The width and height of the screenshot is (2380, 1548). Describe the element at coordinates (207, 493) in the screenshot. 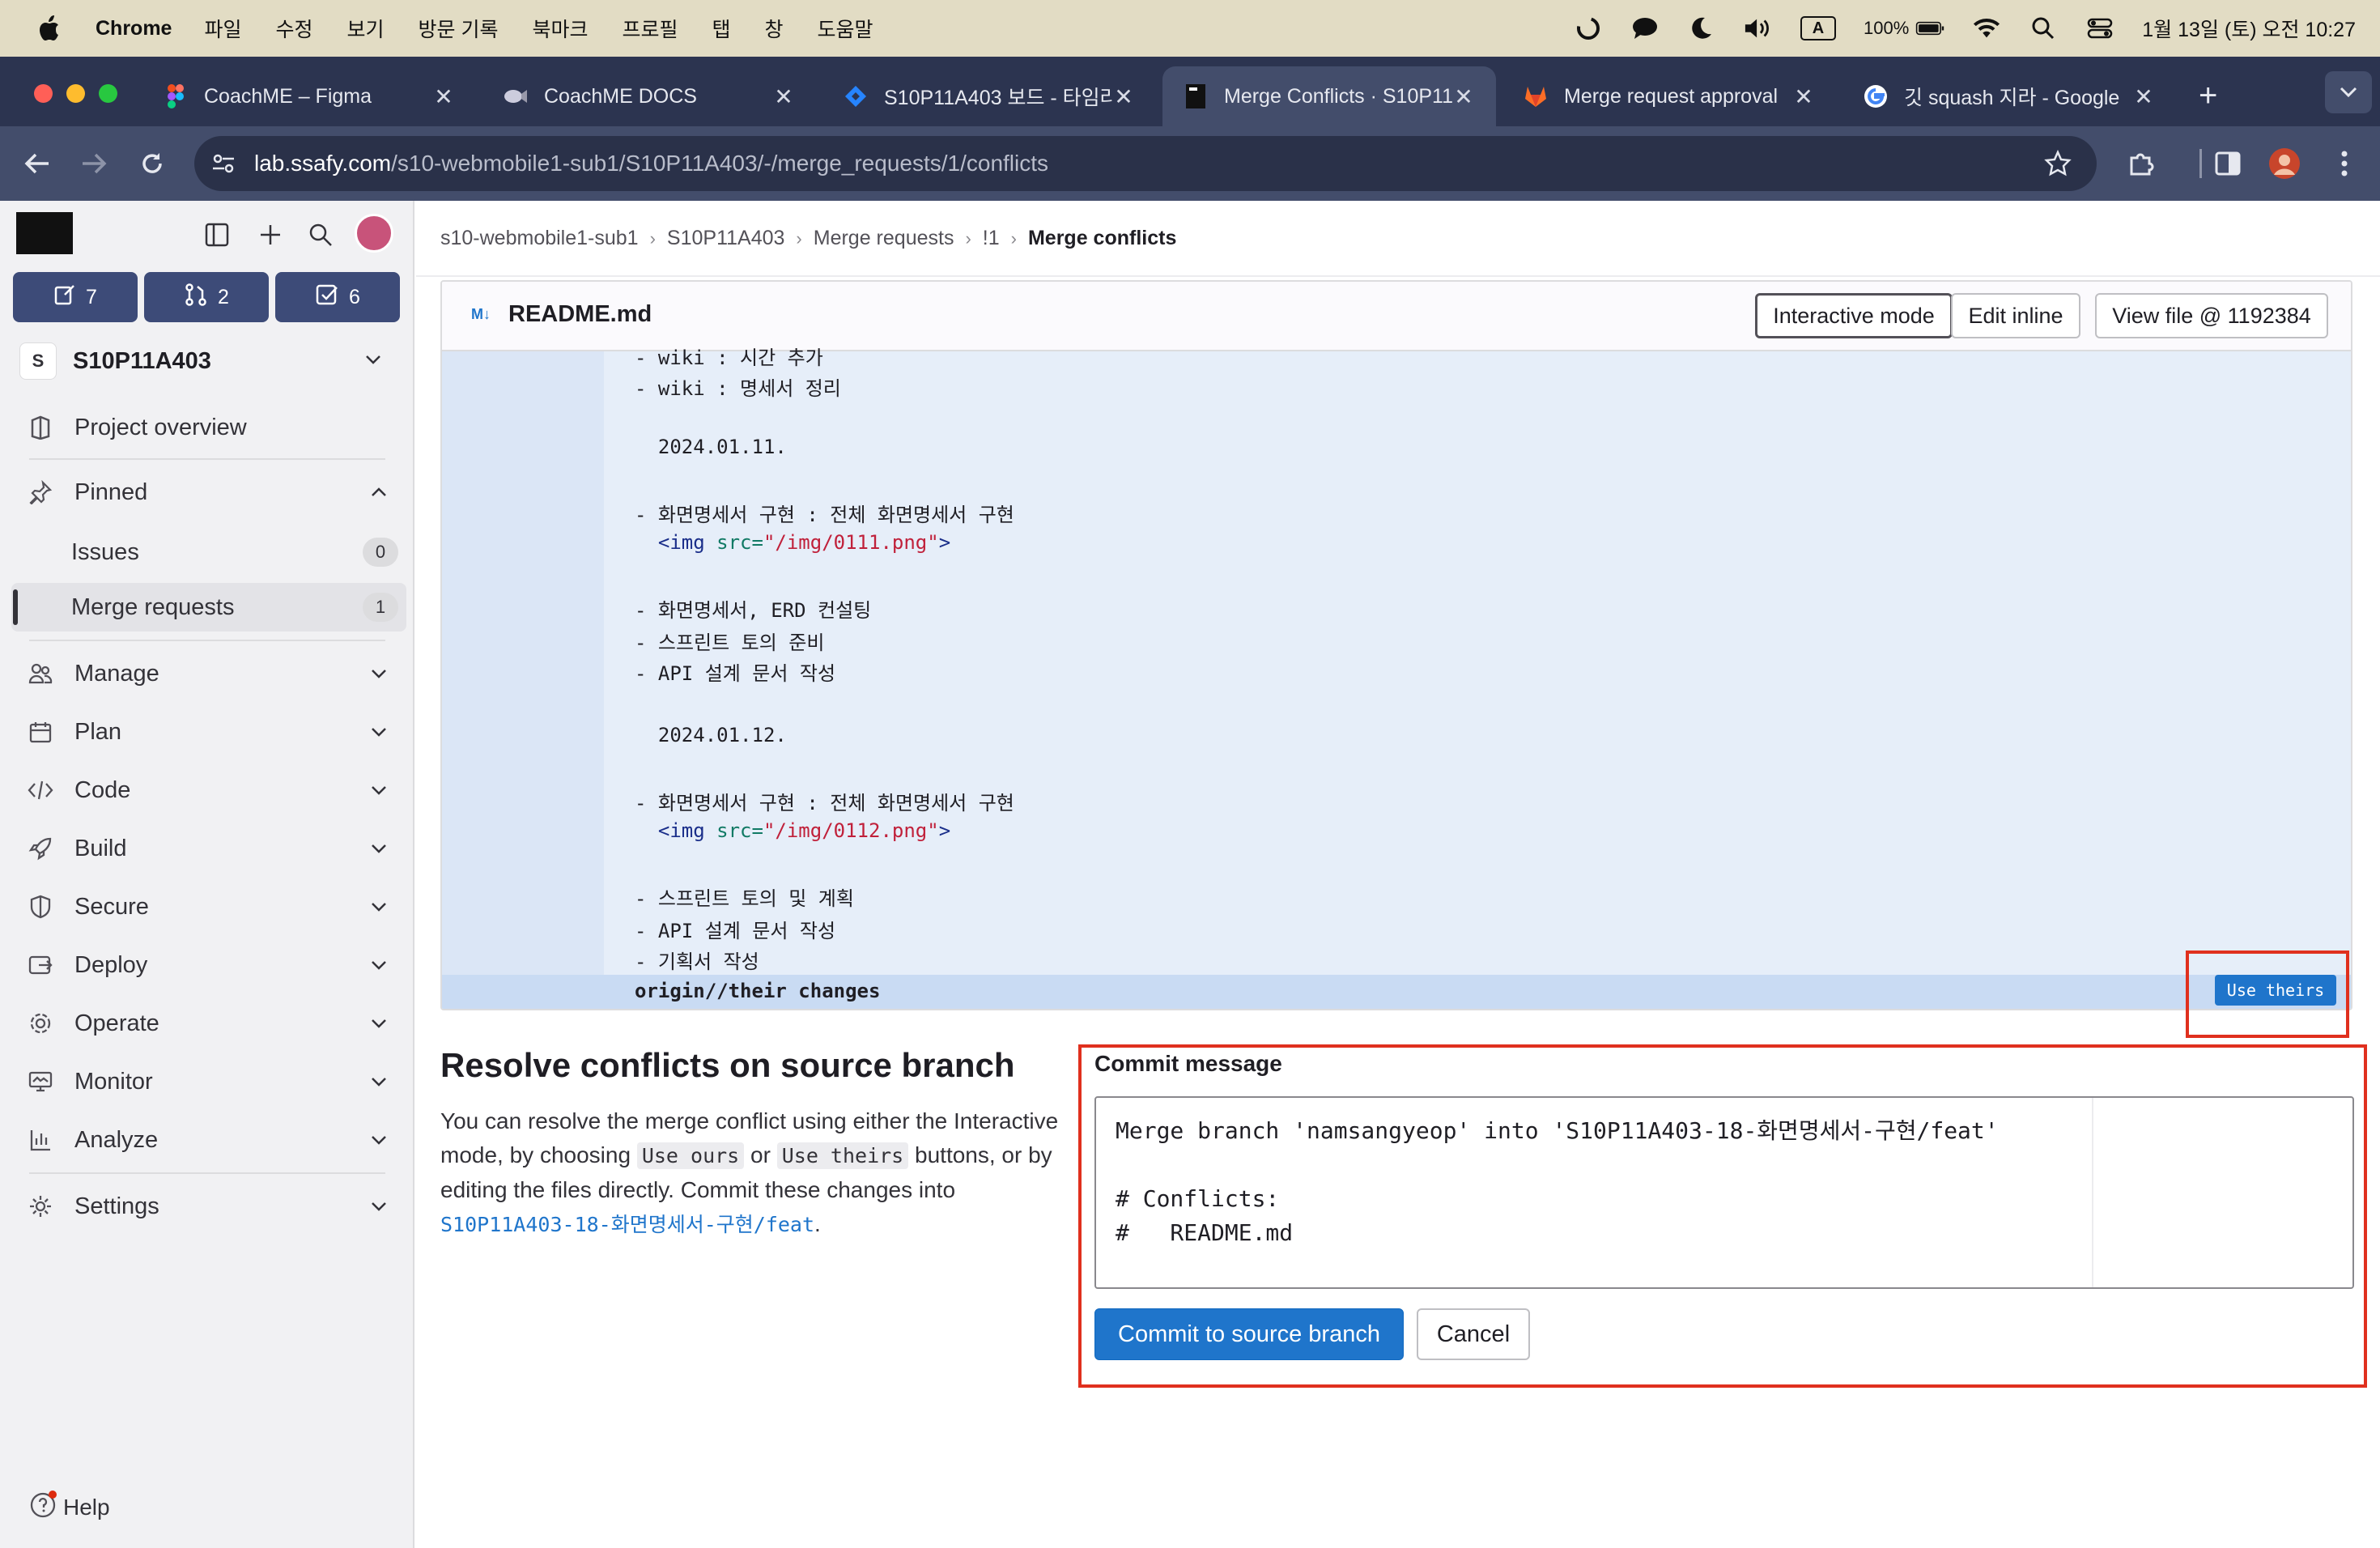

I see `sidebar-section-pinned: Pinned` at that location.